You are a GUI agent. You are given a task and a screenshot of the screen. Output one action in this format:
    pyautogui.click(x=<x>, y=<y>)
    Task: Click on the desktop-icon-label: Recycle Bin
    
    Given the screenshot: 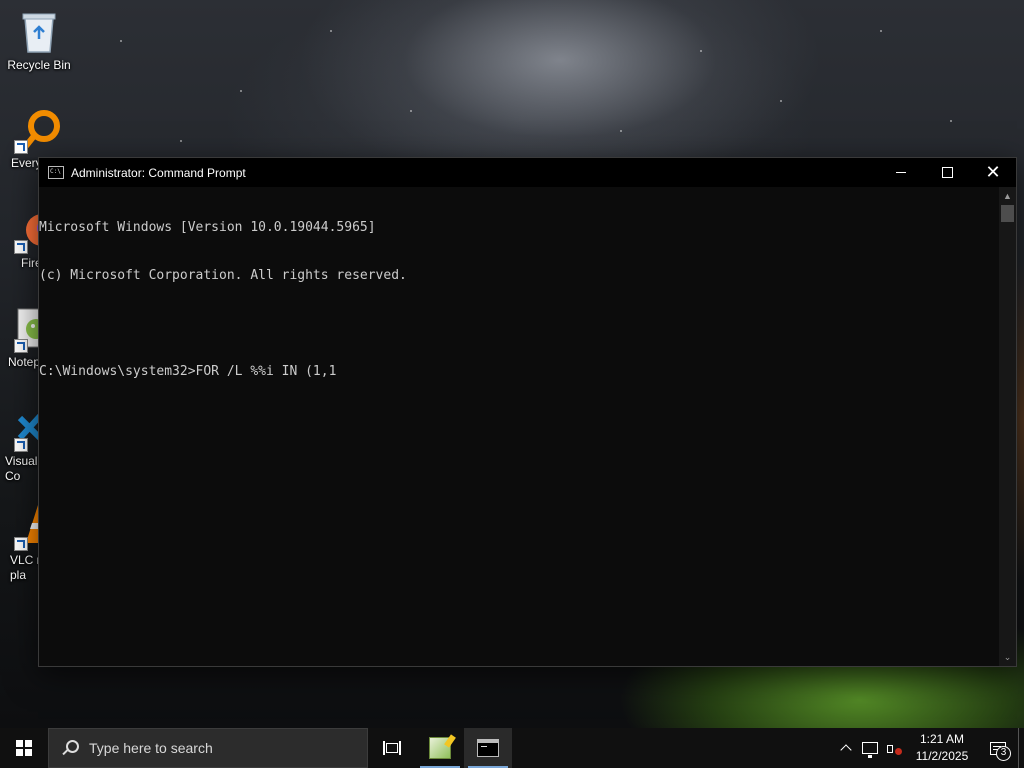 What is the action you would take?
    pyautogui.click(x=39, y=65)
    